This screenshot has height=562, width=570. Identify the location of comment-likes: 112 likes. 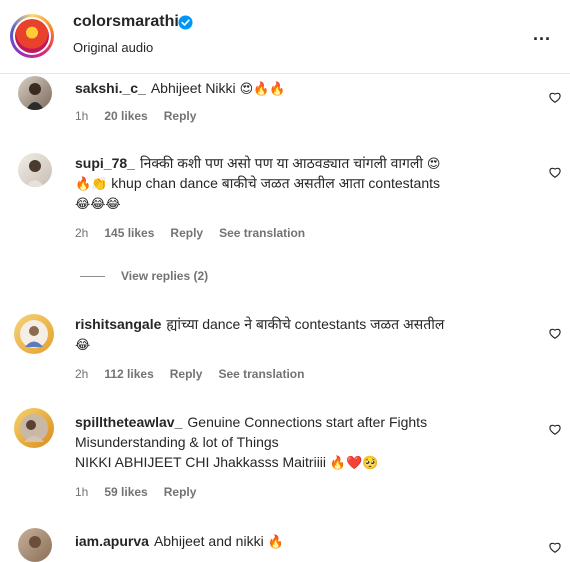
(128, 374).